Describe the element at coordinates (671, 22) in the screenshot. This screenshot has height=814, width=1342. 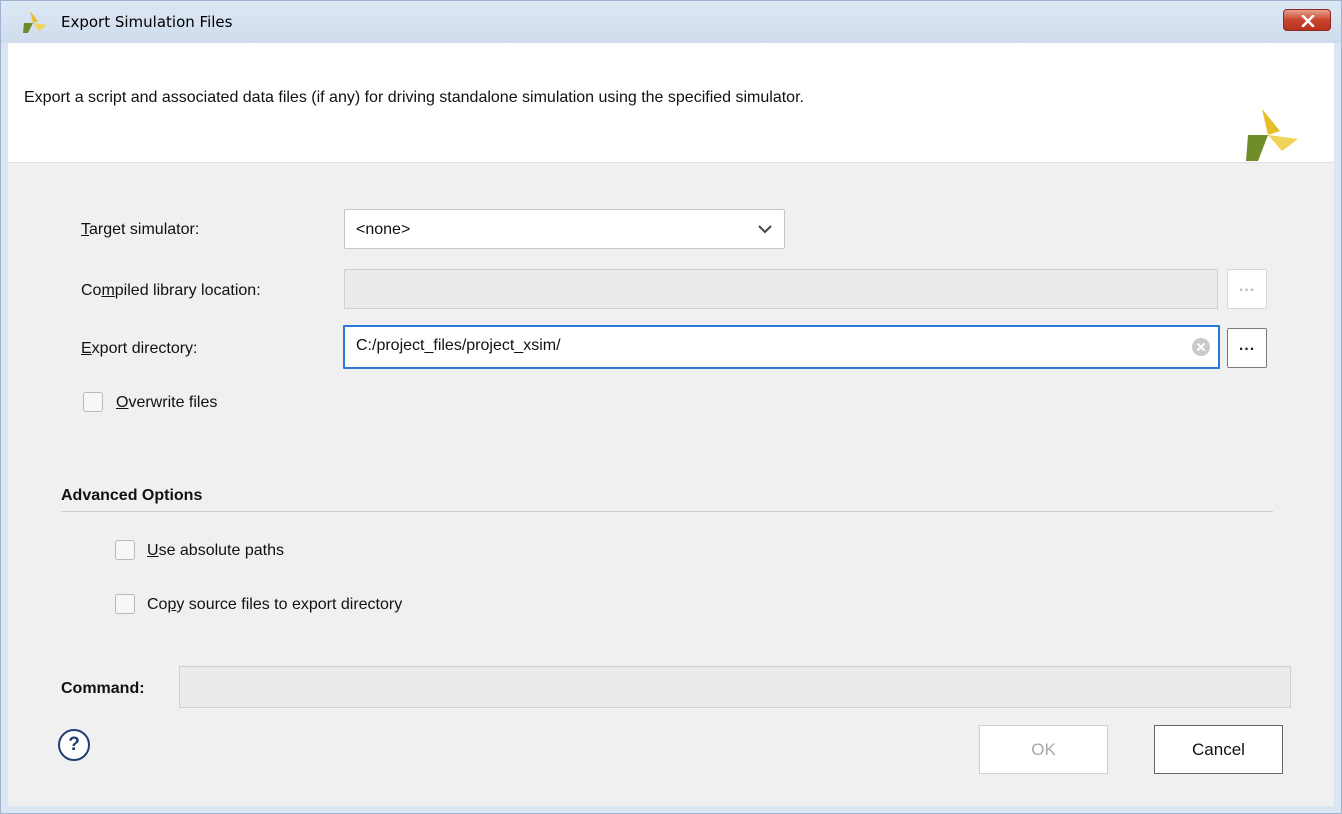
I see `title-bar: Export Simulation Files` at that location.